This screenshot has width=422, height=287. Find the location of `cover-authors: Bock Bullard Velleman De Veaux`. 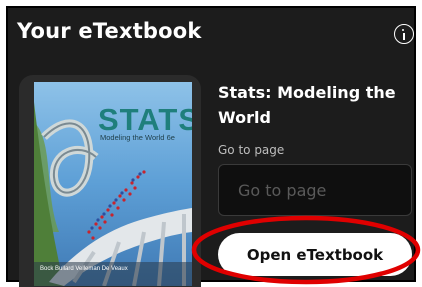

cover-authors: Bock Bullard Velleman De Veaux is located at coordinates (84, 269).